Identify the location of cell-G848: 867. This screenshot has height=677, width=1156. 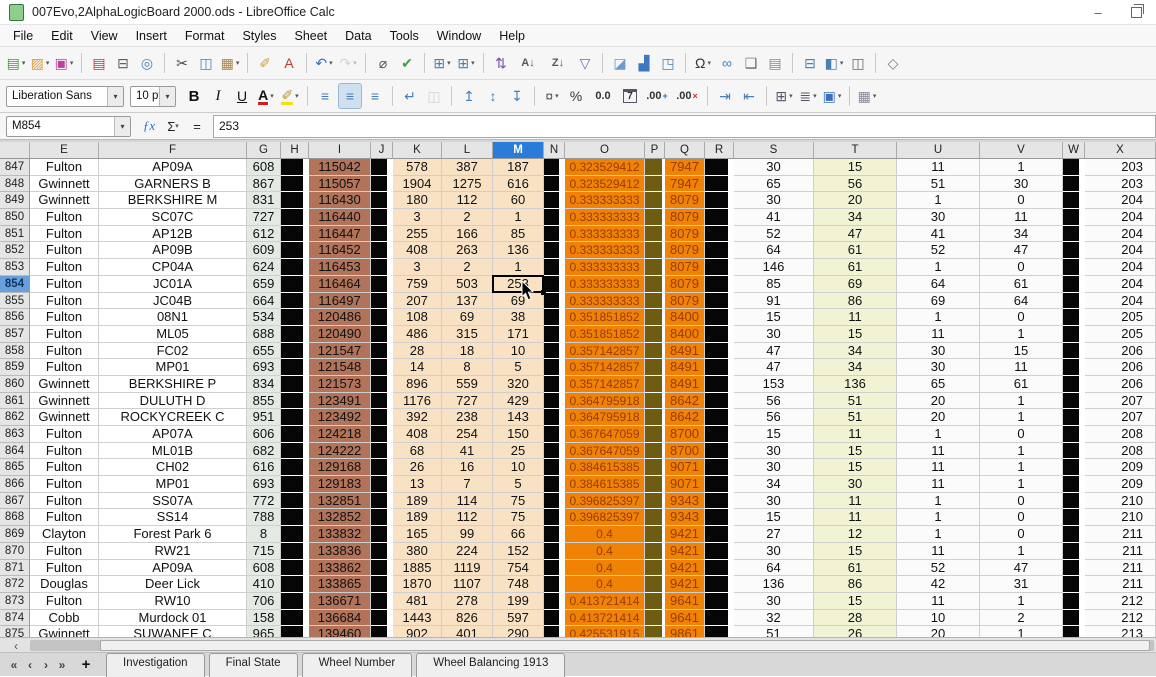
(264, 184).